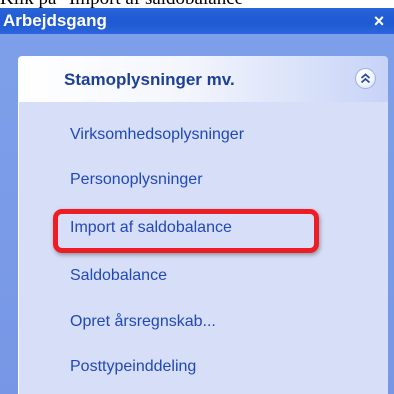 The width and height of the screenshot is (394, 394). I want to click on task-group-title: Stamoplysninger mv., so click(149, 79).